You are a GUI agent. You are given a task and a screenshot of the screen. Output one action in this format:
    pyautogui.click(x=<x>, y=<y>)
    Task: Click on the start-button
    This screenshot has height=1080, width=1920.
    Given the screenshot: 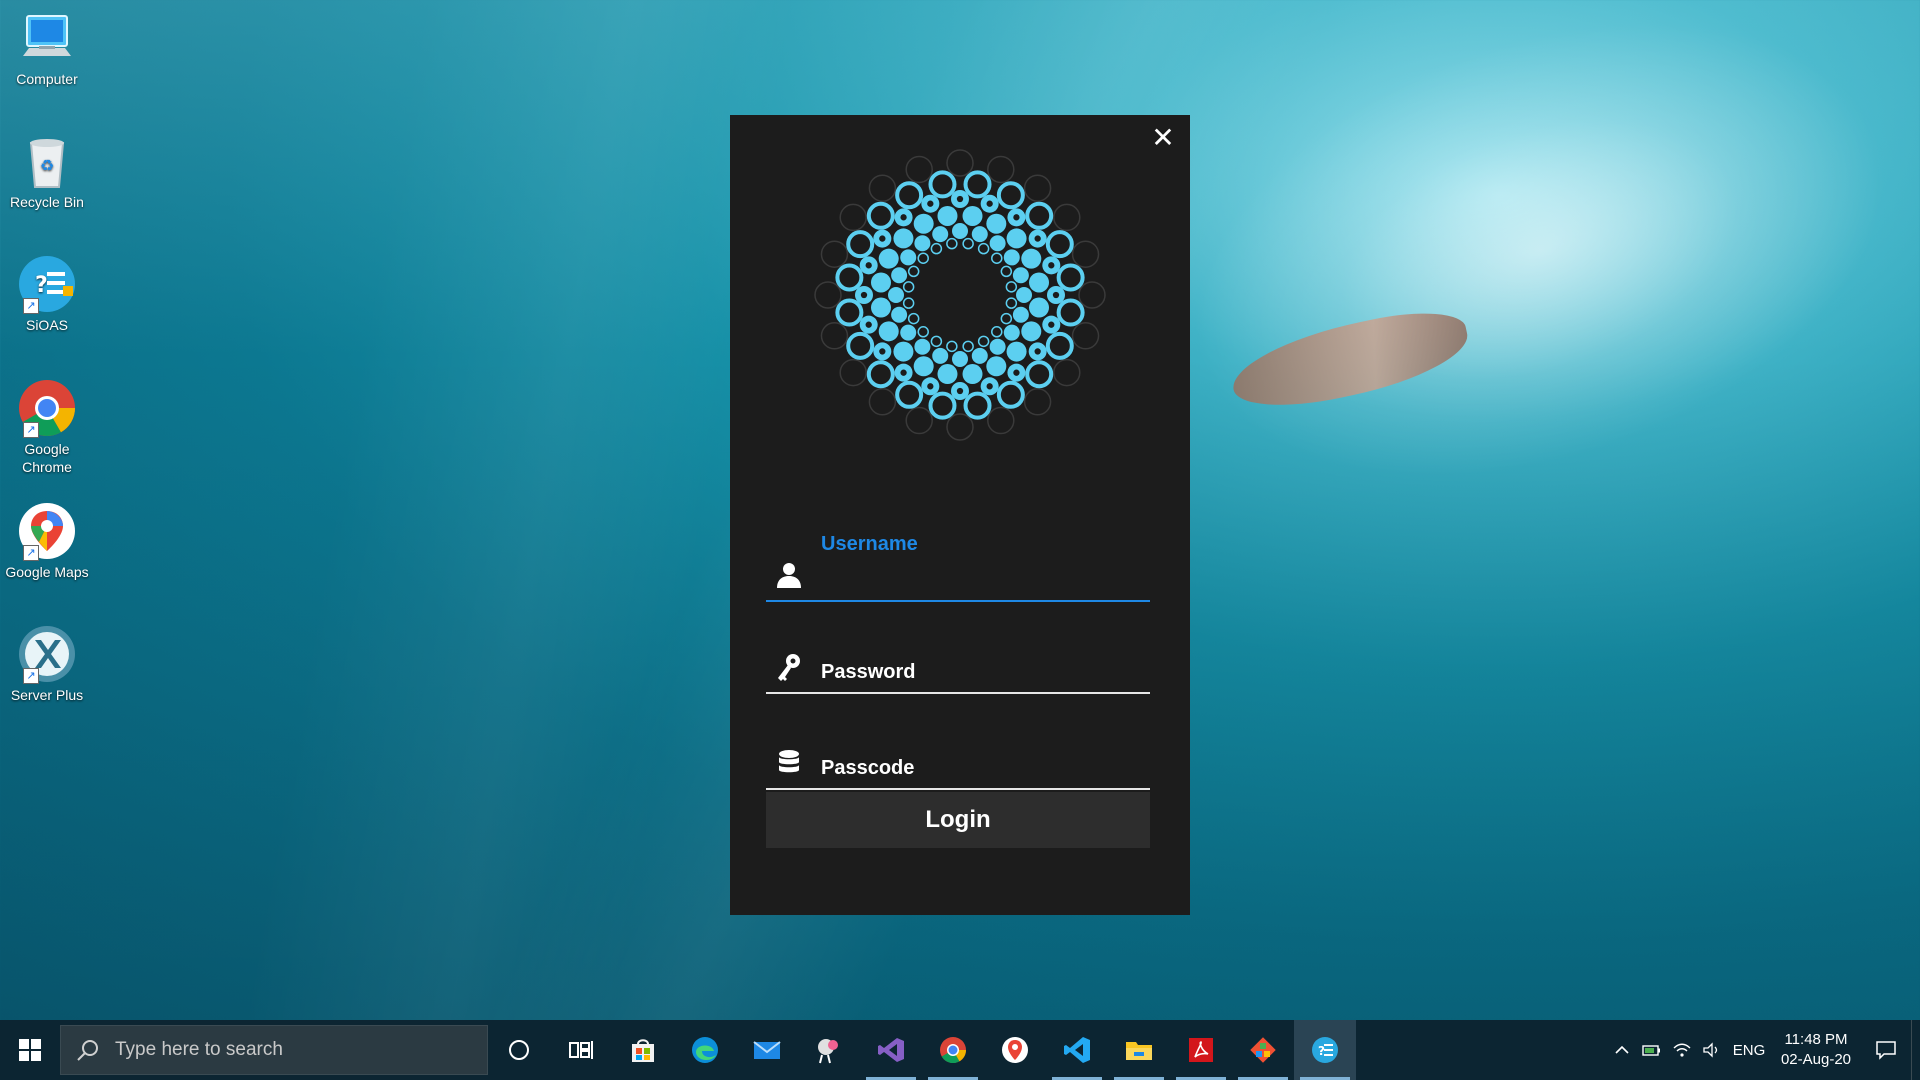 What is the action you would take?
    pyautogui.click(x=30, y=1050)
    